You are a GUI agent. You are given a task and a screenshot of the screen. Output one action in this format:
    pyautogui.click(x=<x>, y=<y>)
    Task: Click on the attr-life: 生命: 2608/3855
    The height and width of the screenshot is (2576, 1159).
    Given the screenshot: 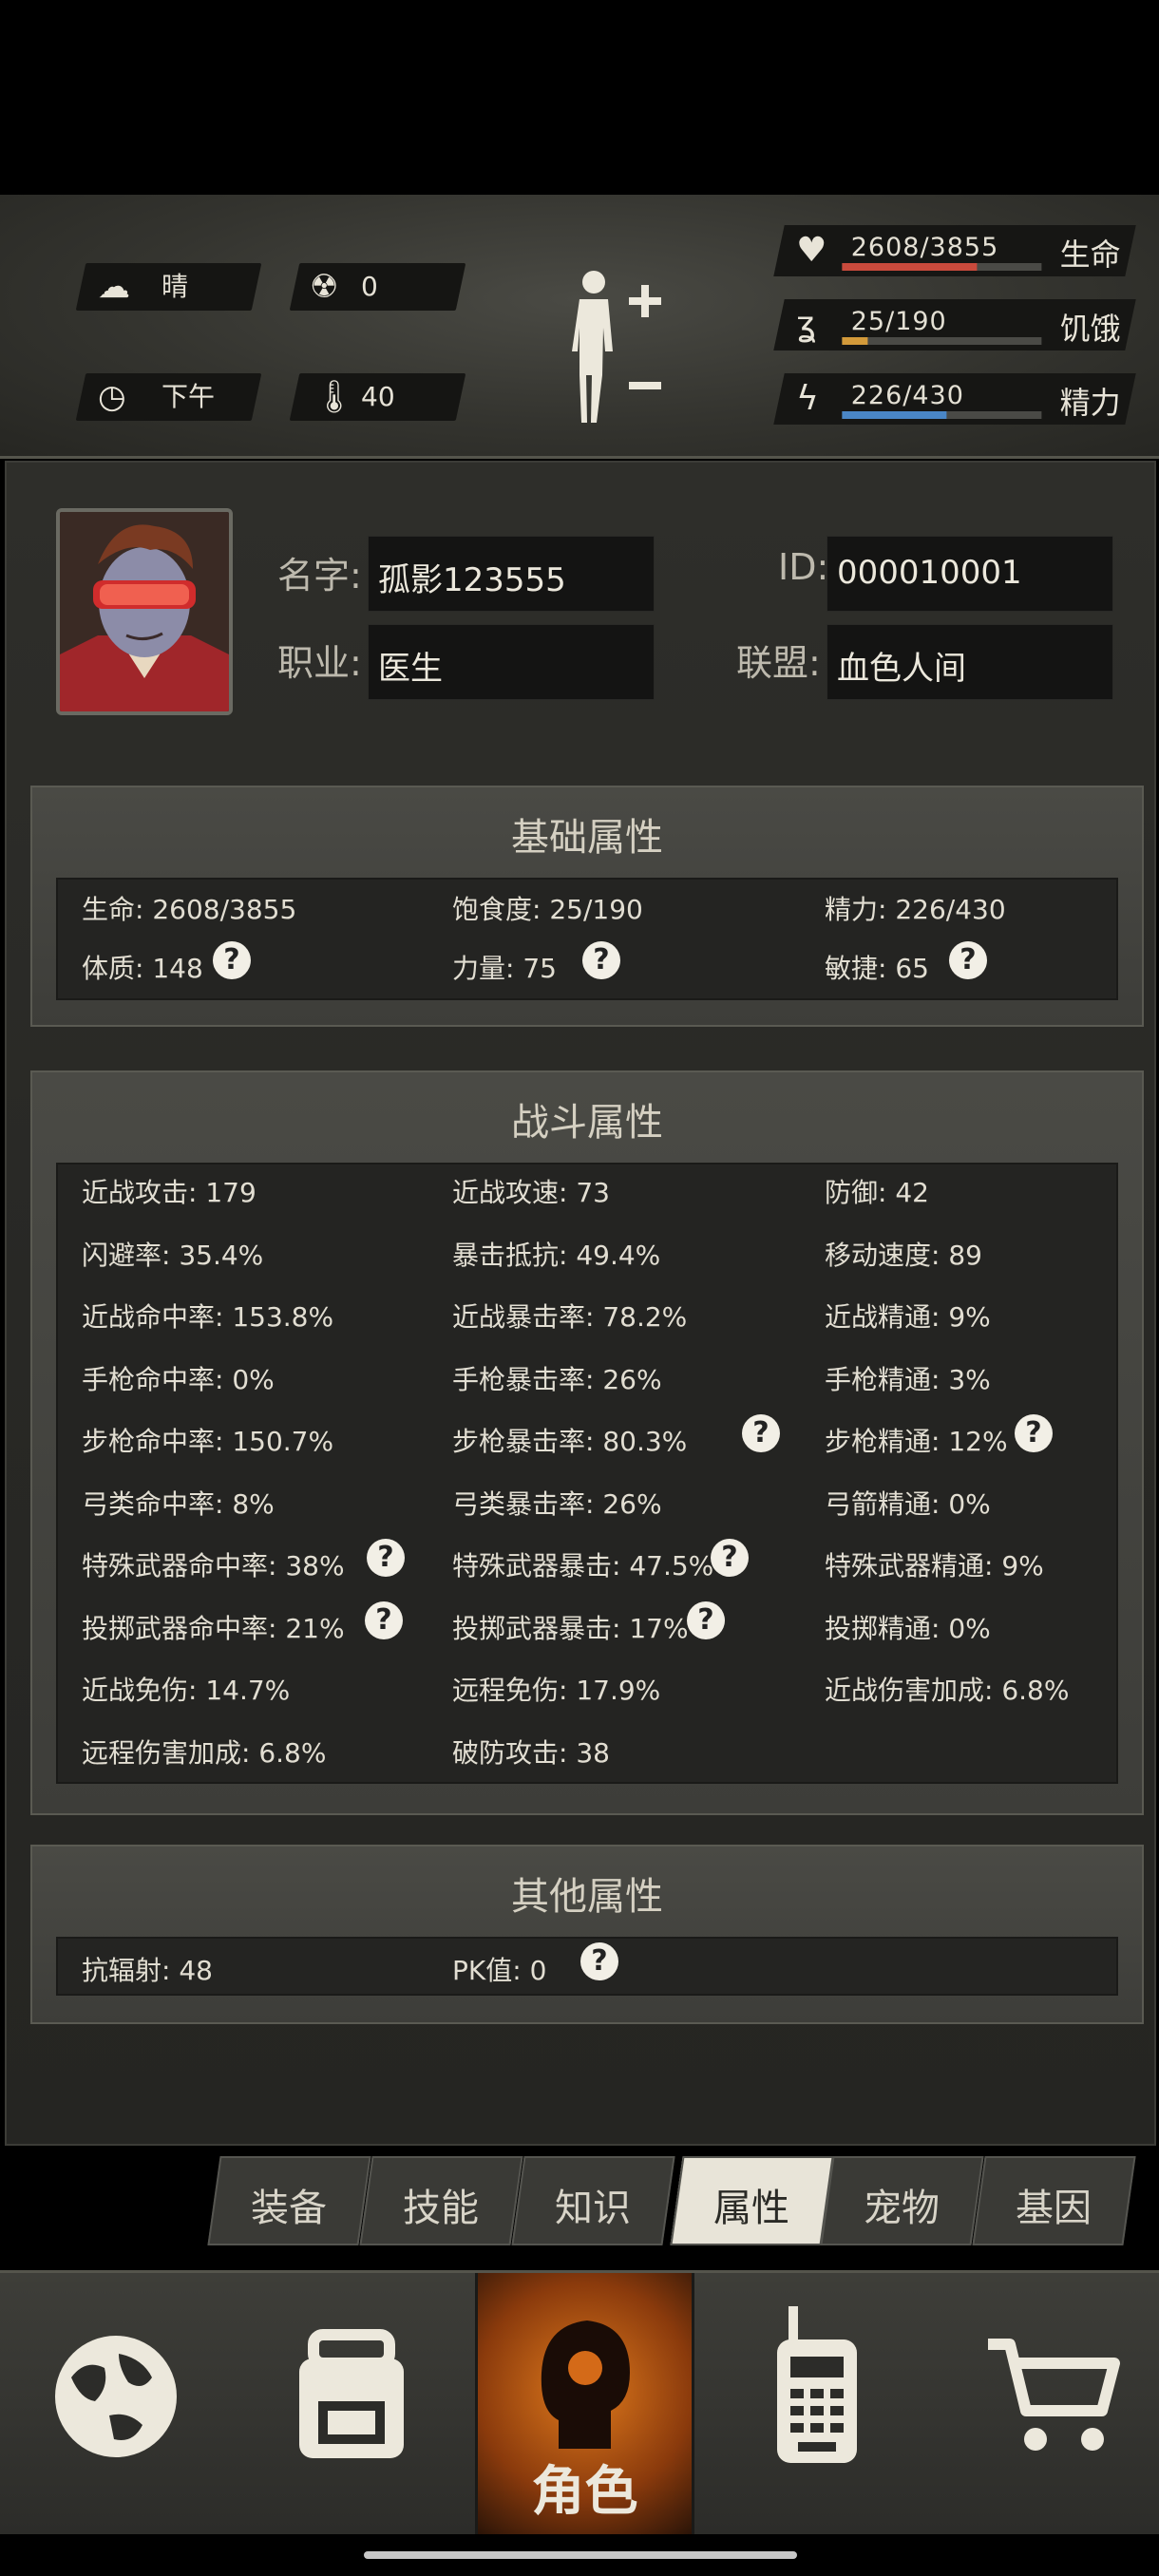 What is the action you would take?
    pyautogui.click(x=189, y=909)
    